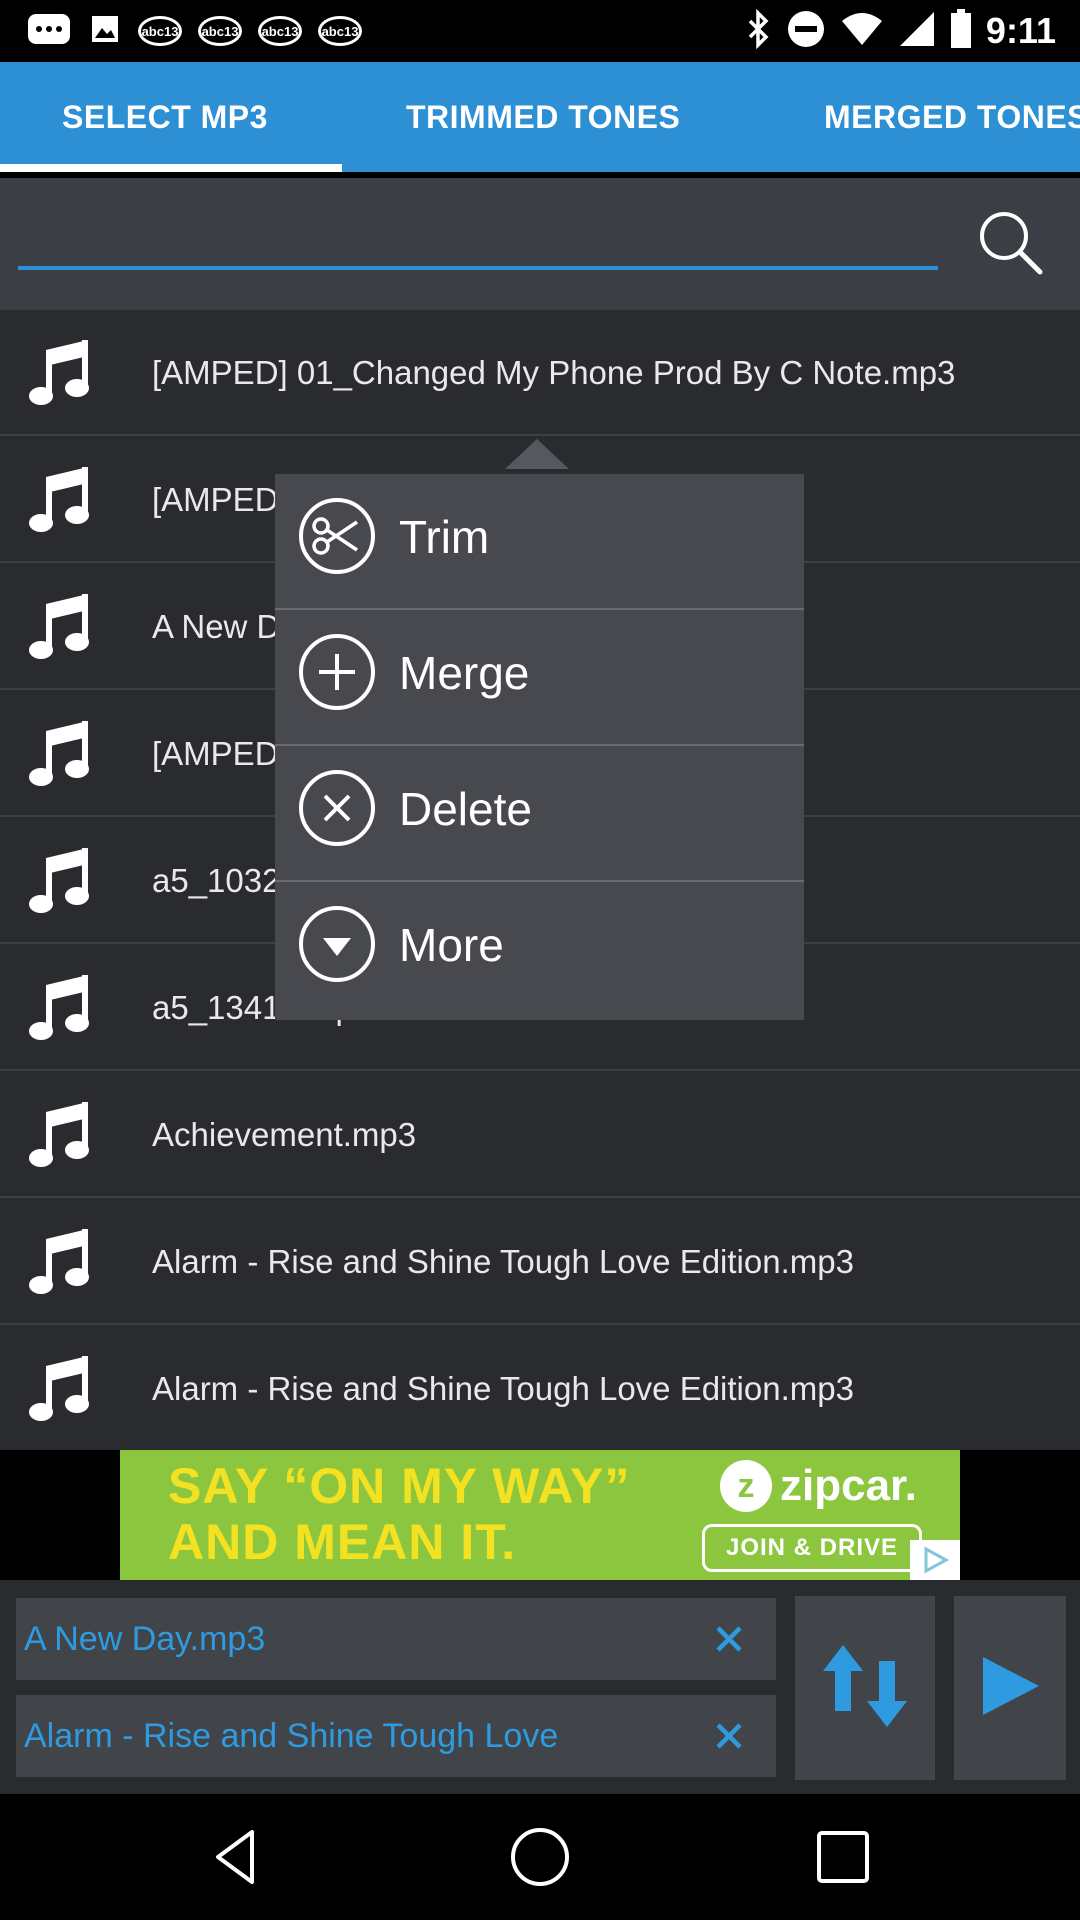 The width and height of the screenshot is (1080, 1920). Describe the element at coordinates (1010, 248) in the screenshot. I see `search-icon` at that location.